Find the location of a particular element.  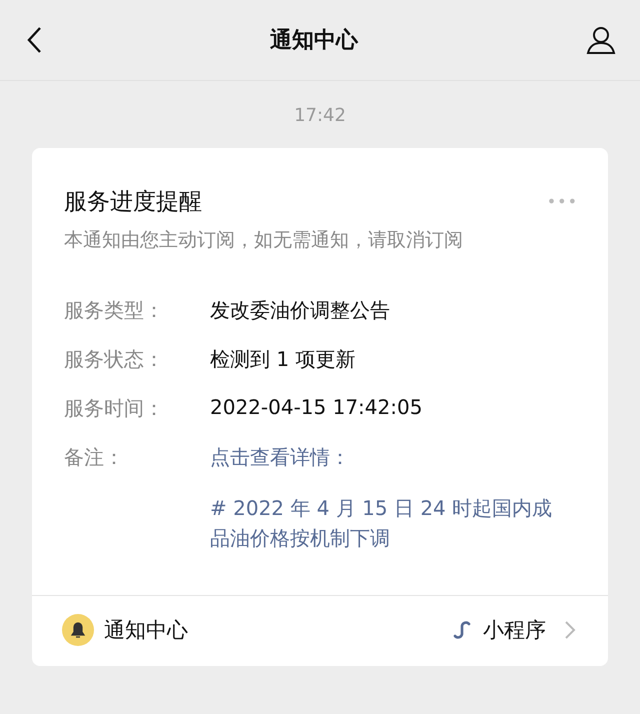

field-label: 备注： is located at coordinates (94, 457).